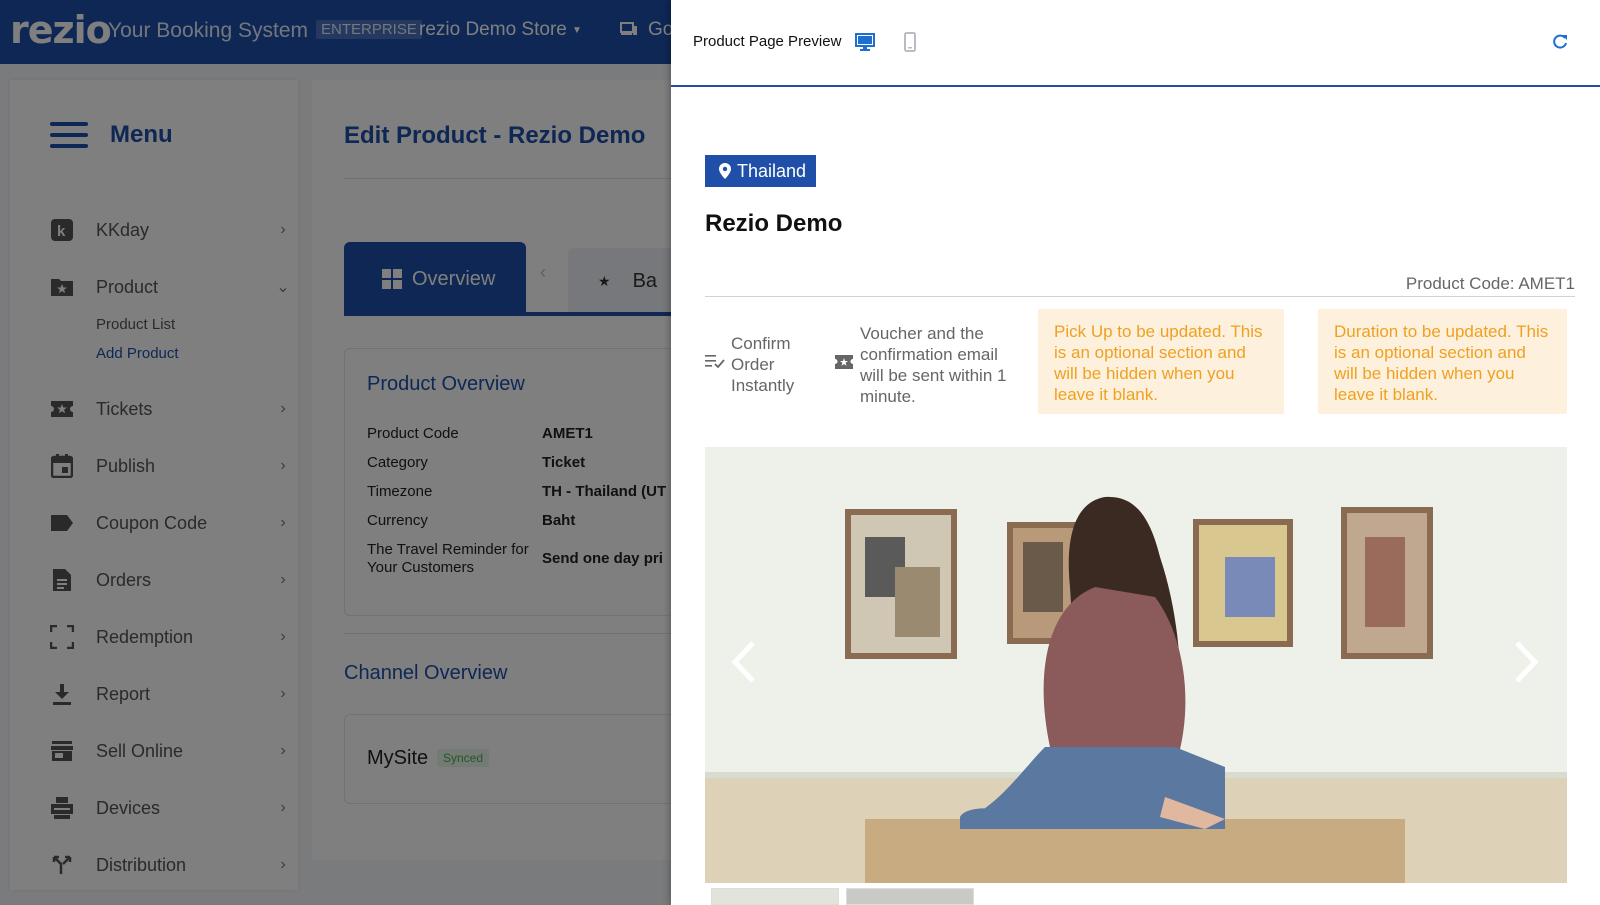 The height and width of the screenshot is (905, 1600). Describe the element at coordinates (745, 662) in the screenshot. I see `chevron-left-icon` at that location.